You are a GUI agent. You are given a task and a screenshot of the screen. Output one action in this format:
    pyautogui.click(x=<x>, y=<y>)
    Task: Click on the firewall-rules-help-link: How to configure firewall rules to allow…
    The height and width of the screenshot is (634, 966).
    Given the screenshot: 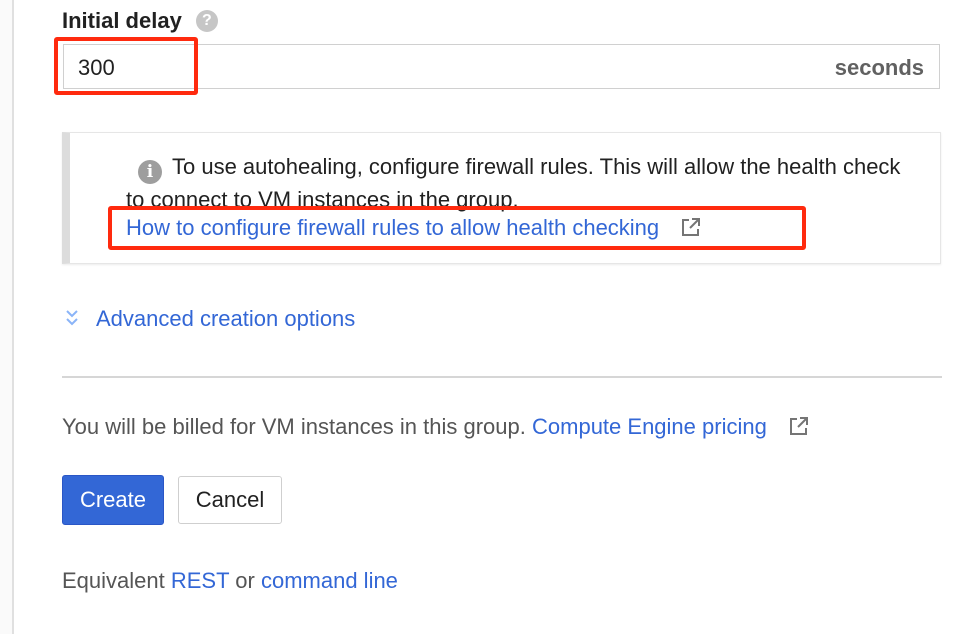 What is the action you would take?
    pyautogui.click(x=413, y=228)
    